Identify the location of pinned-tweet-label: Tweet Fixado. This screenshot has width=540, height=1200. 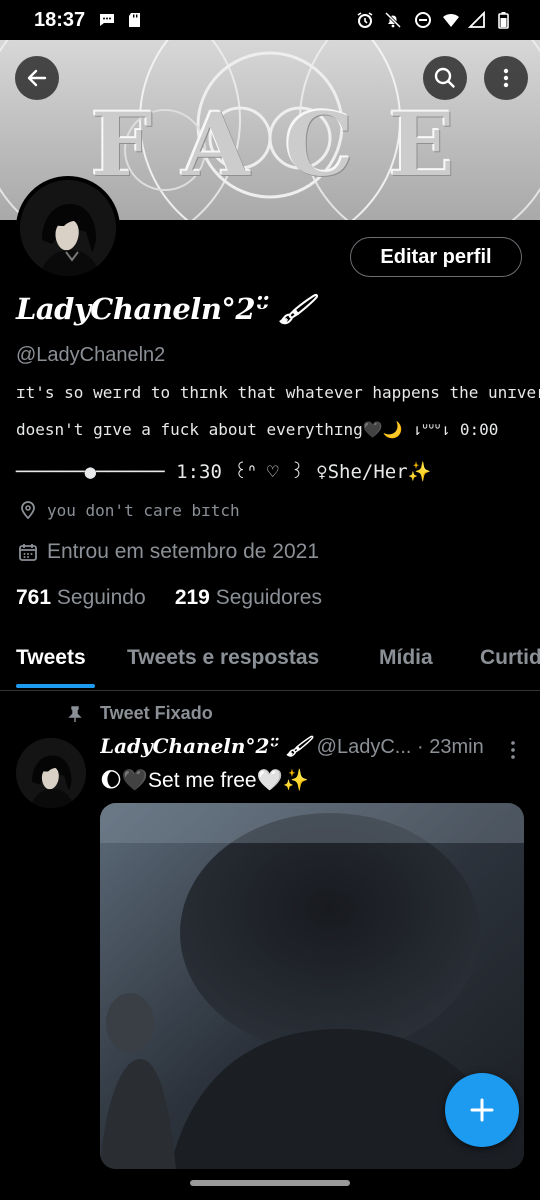
(139, 713).